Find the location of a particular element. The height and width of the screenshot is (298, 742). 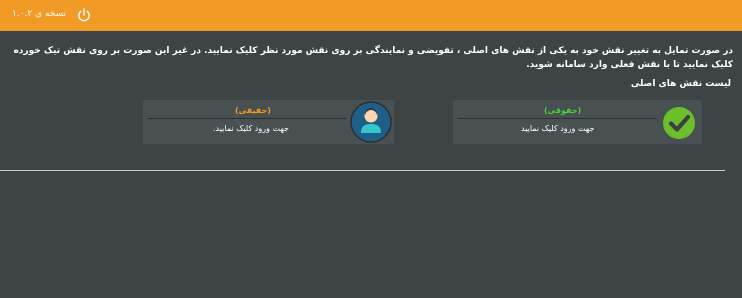

section-title: لیست نقش های اصلی is located at coordinates (680, 84).